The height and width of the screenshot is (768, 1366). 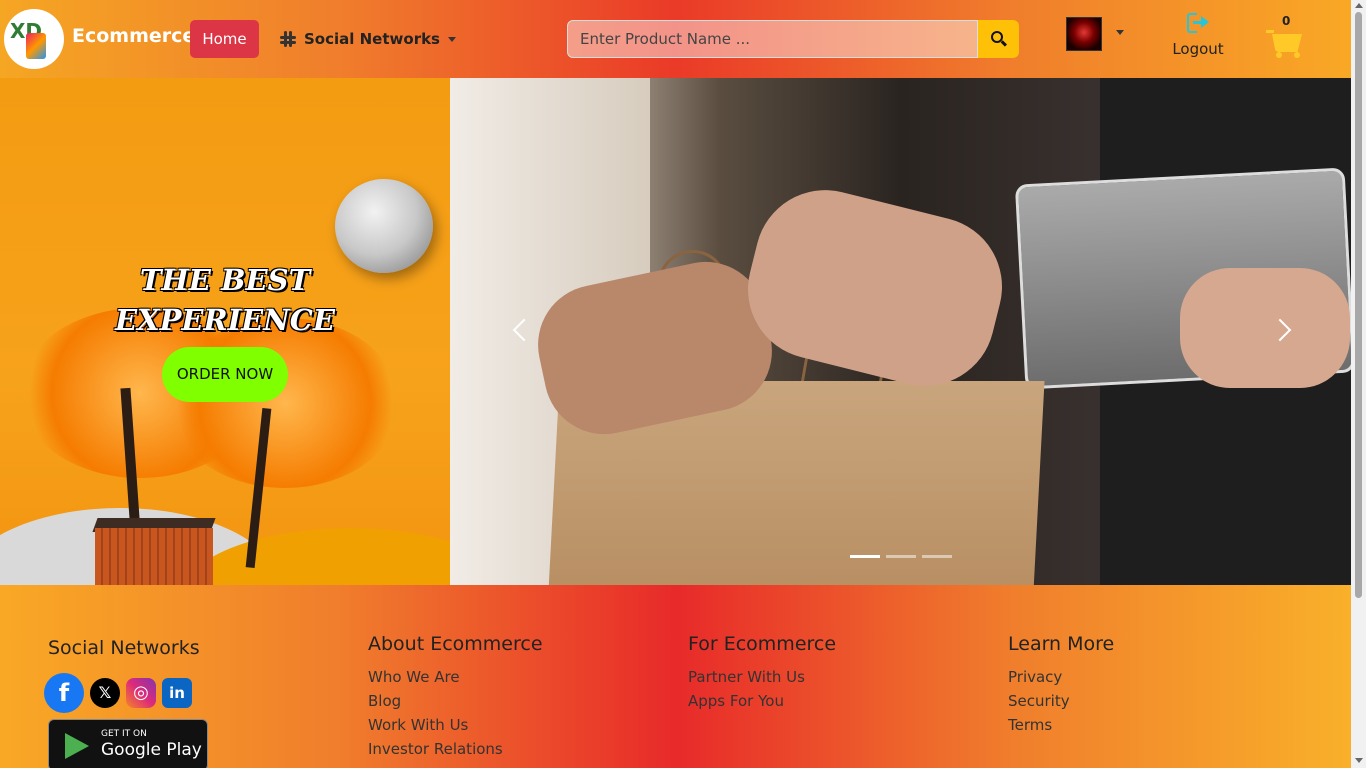 What do you see at coordinates (1359, 760) in the screenshot?
I see `scroll-down-icon` at bounding box center [1359, 760].